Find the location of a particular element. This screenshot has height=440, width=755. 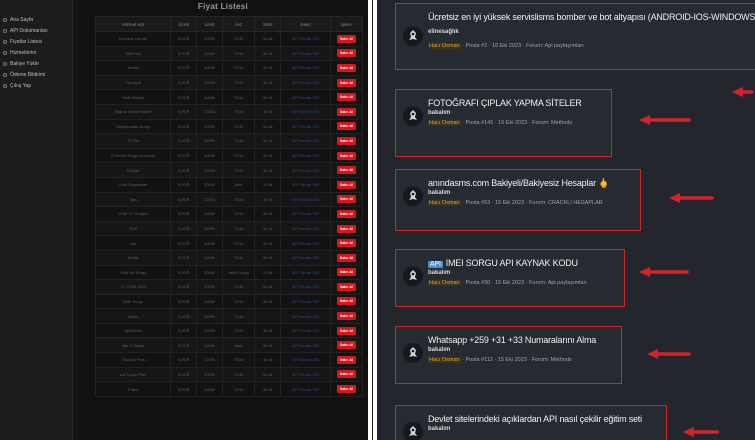

sidebar-item: Ana Sayfa is located at coordinates (36, 19).